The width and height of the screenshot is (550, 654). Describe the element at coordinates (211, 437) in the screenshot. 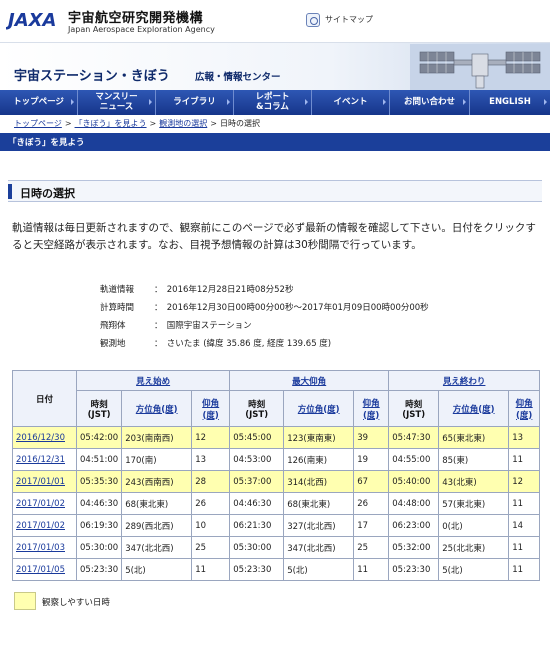

I see `table-cell: 12` at that location.